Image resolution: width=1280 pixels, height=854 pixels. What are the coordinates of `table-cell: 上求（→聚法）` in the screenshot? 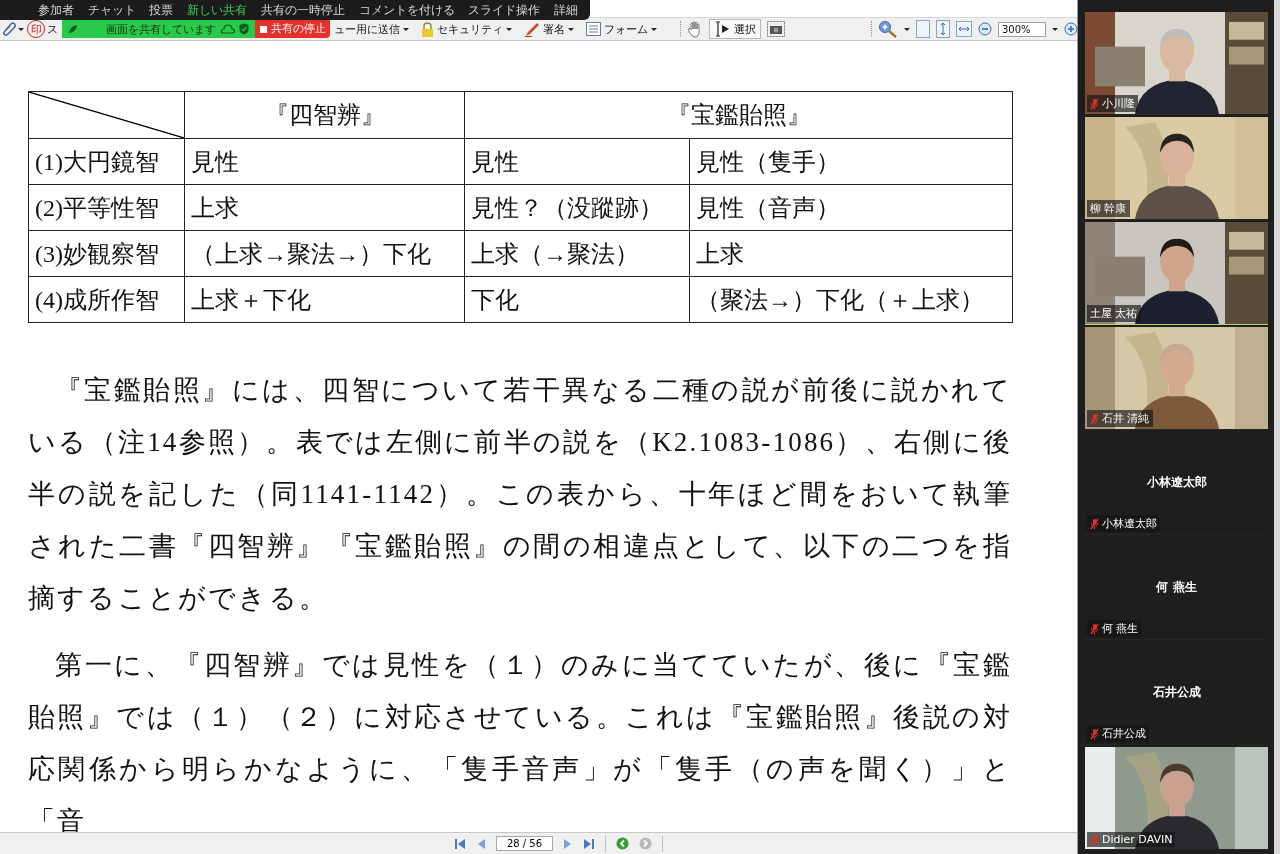 It's located at (577, 253).